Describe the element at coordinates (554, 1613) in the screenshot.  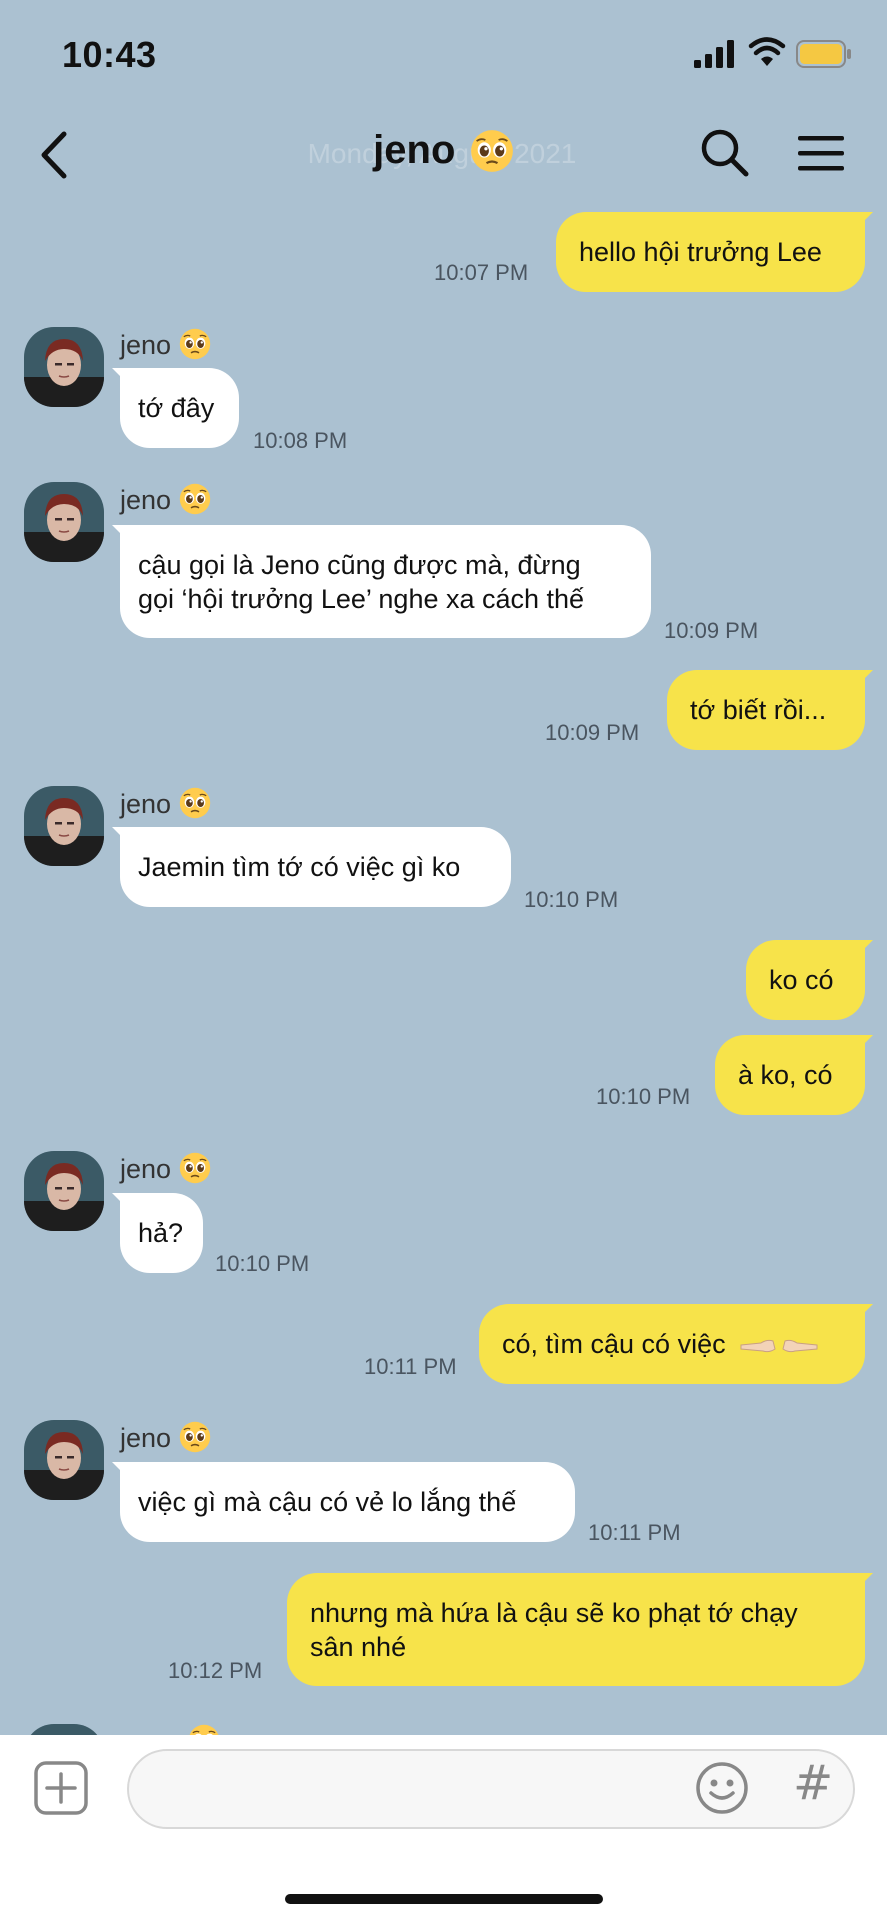
I see `message-text-line: nhưng mà hứa là cậu sẽ ko phạt tớ chạy` at that location.